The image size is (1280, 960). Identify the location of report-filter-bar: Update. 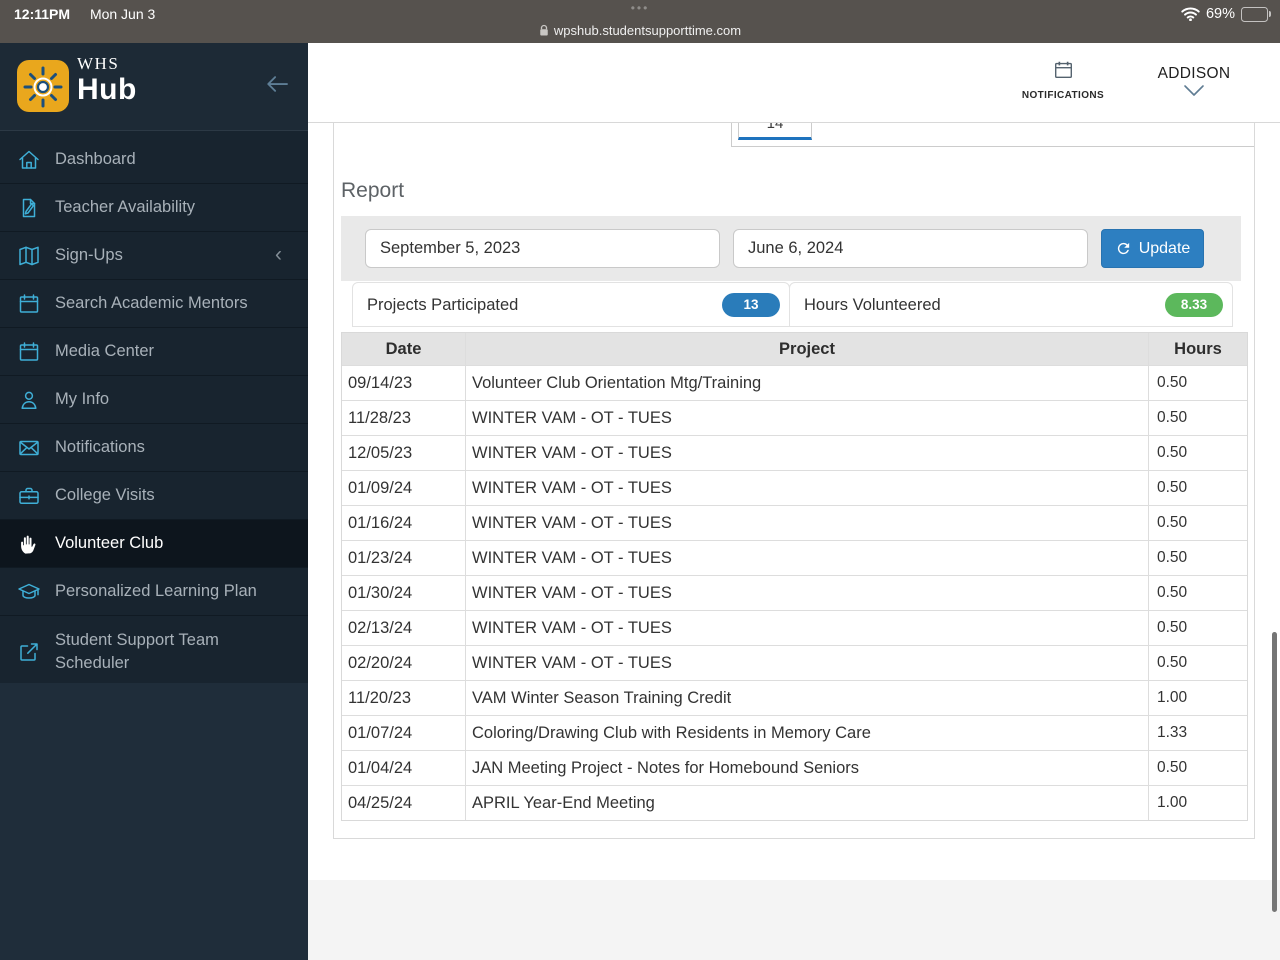
(791, 248).